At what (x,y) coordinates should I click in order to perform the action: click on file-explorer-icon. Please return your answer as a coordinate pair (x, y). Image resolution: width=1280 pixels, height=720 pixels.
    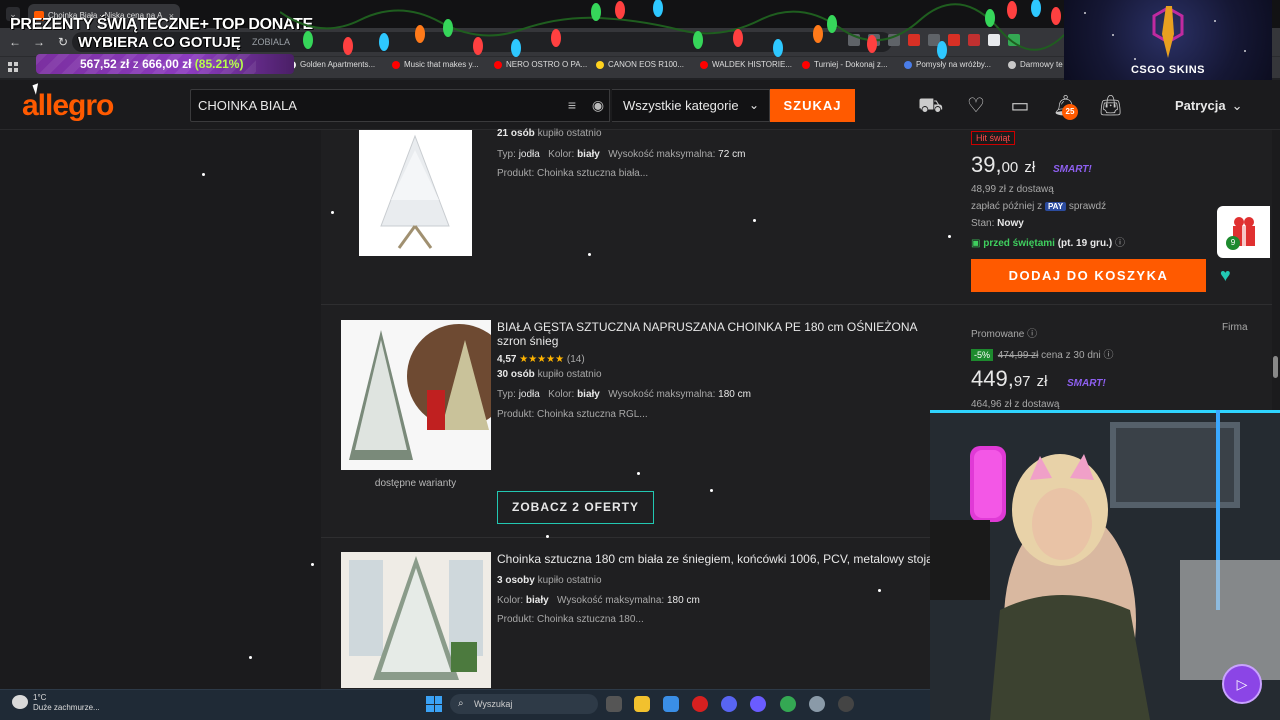
    Looking at the image, I should click on (642, 704).